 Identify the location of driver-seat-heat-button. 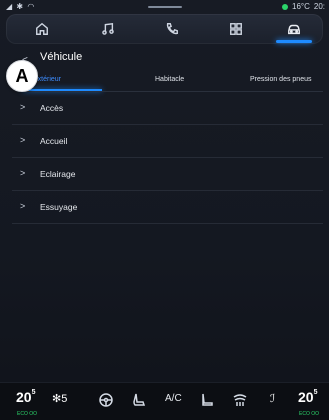
(139, 400).